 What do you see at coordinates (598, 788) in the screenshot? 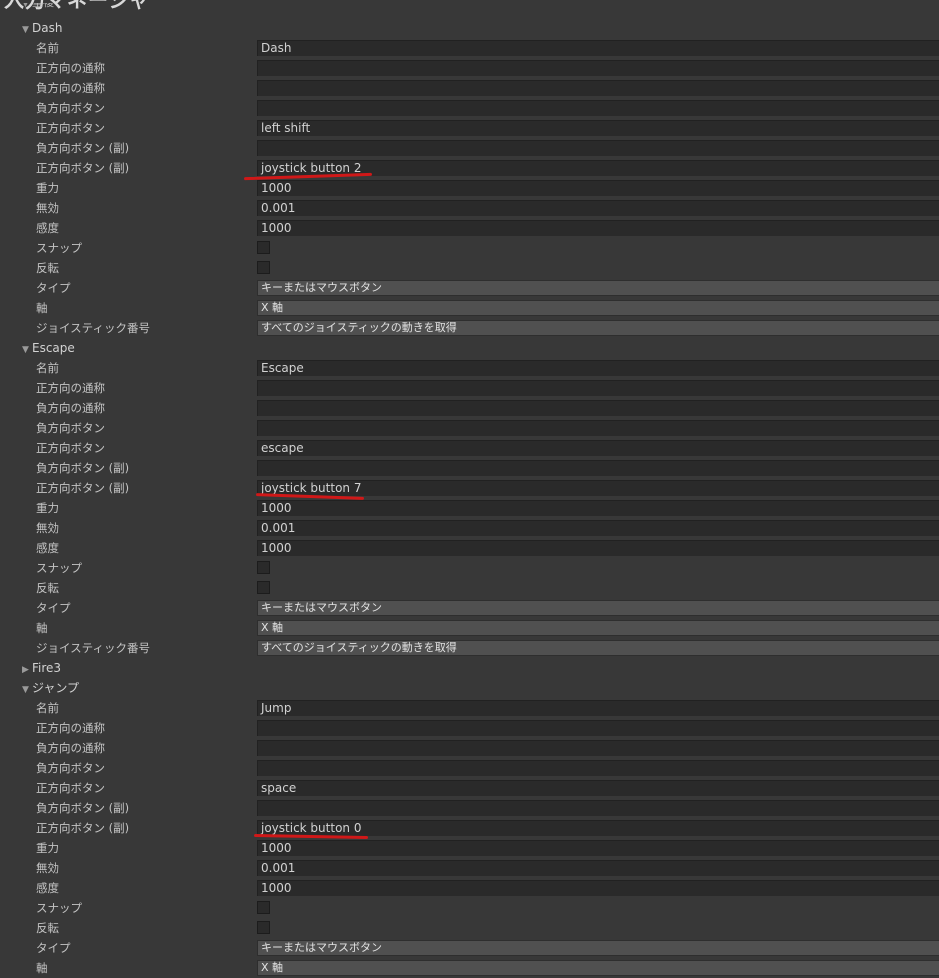
I see `positive-button-field: space` at bounding box center [598, 788].